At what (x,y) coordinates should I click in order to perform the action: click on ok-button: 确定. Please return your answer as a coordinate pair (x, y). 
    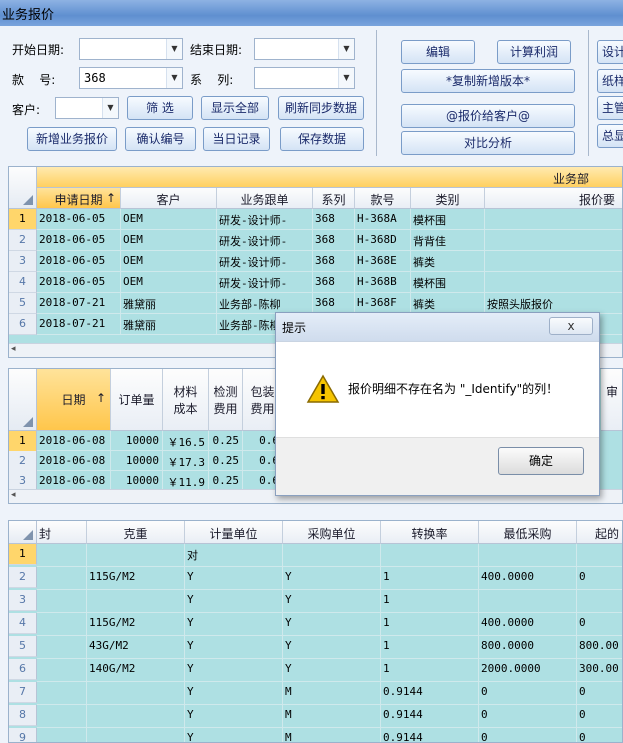
    Looking at the image, I should click on (541, 461).